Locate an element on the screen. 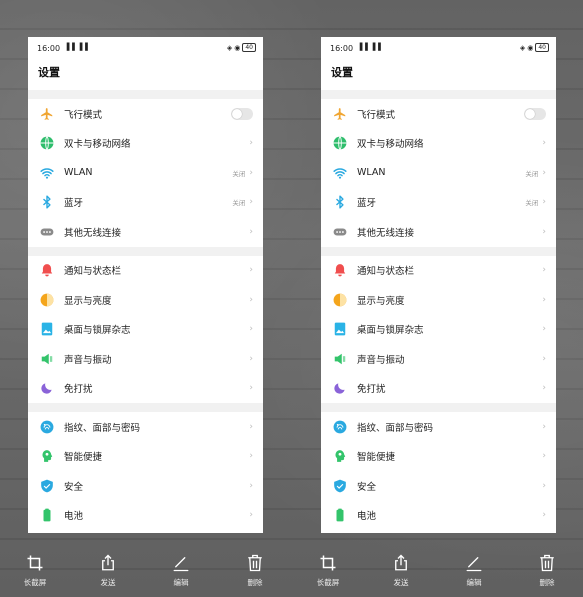 The height and width of the screenshot is (597, 583). settings-item-label: 电池 is located at coordinates (74, 517).